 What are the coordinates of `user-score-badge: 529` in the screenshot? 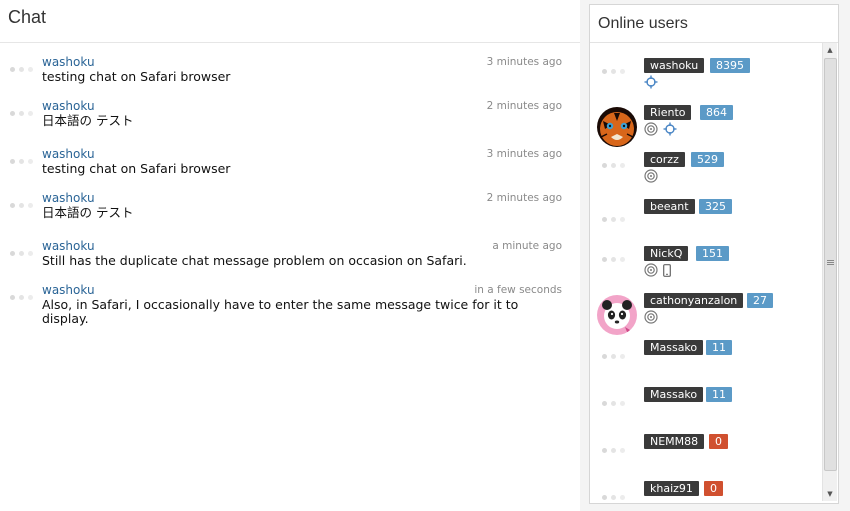 It's located at (707, 159).